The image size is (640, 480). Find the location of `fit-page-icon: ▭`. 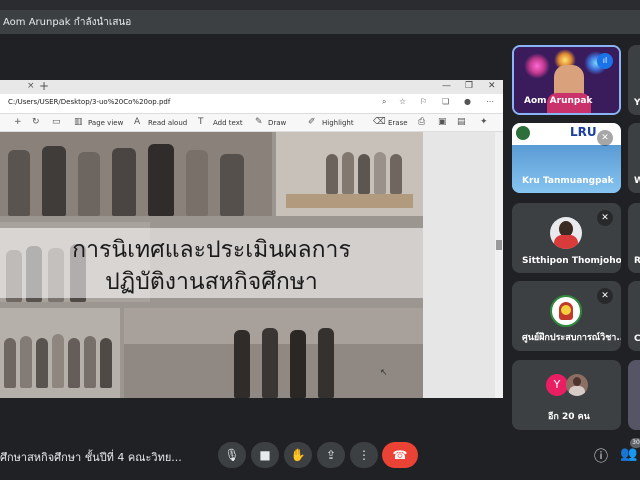

fit-page-icon: ▭ is located at coordinates (56, 122).